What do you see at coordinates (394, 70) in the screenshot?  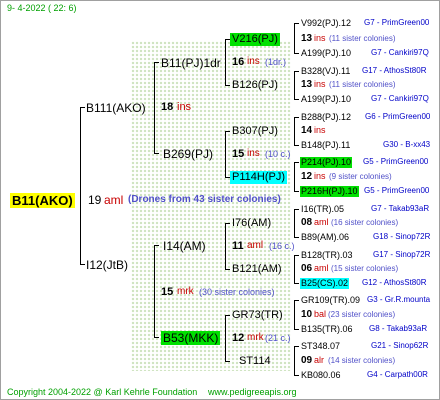 I see `gen4-code-3: G17 - AthosSt80R` at bounding box center [394, 70].